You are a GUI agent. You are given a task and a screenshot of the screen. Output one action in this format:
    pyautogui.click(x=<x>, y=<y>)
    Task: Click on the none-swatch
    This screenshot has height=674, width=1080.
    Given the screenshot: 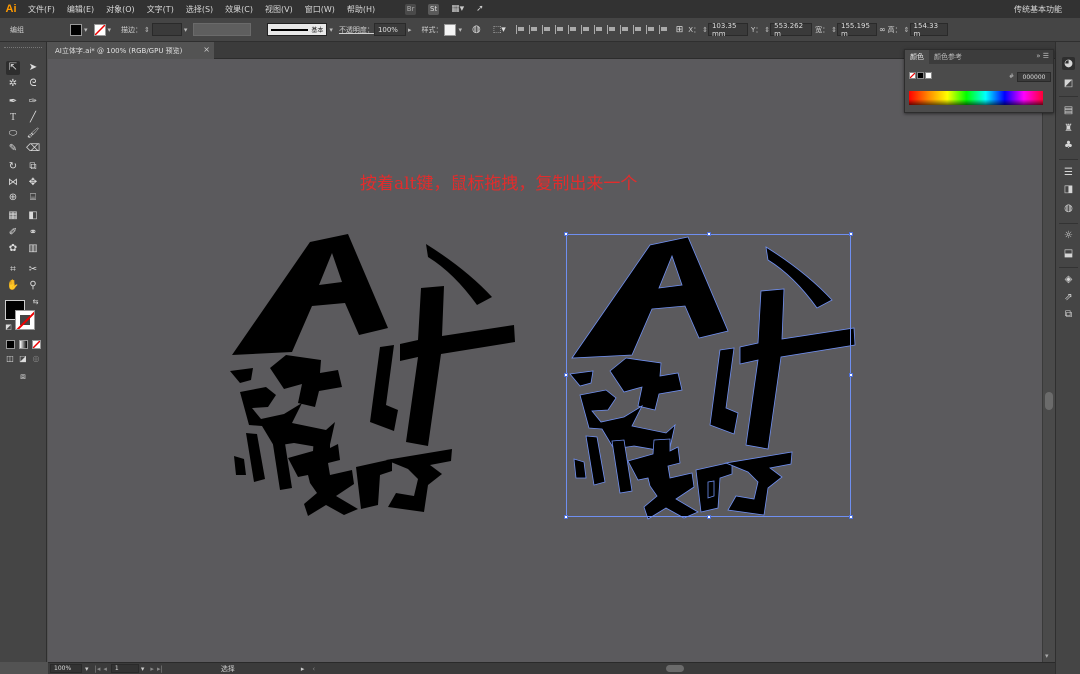 What is the action you would take?
    pyautogui.click(x=912, y=75)
    